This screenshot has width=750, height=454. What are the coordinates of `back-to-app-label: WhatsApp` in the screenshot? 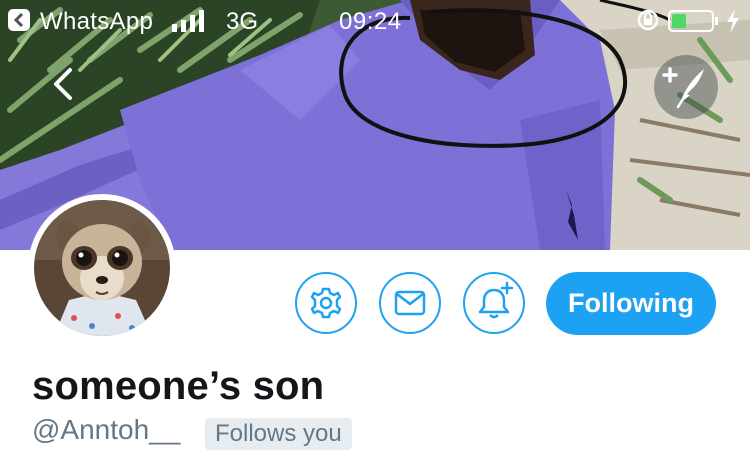 It's located at (96, 22).